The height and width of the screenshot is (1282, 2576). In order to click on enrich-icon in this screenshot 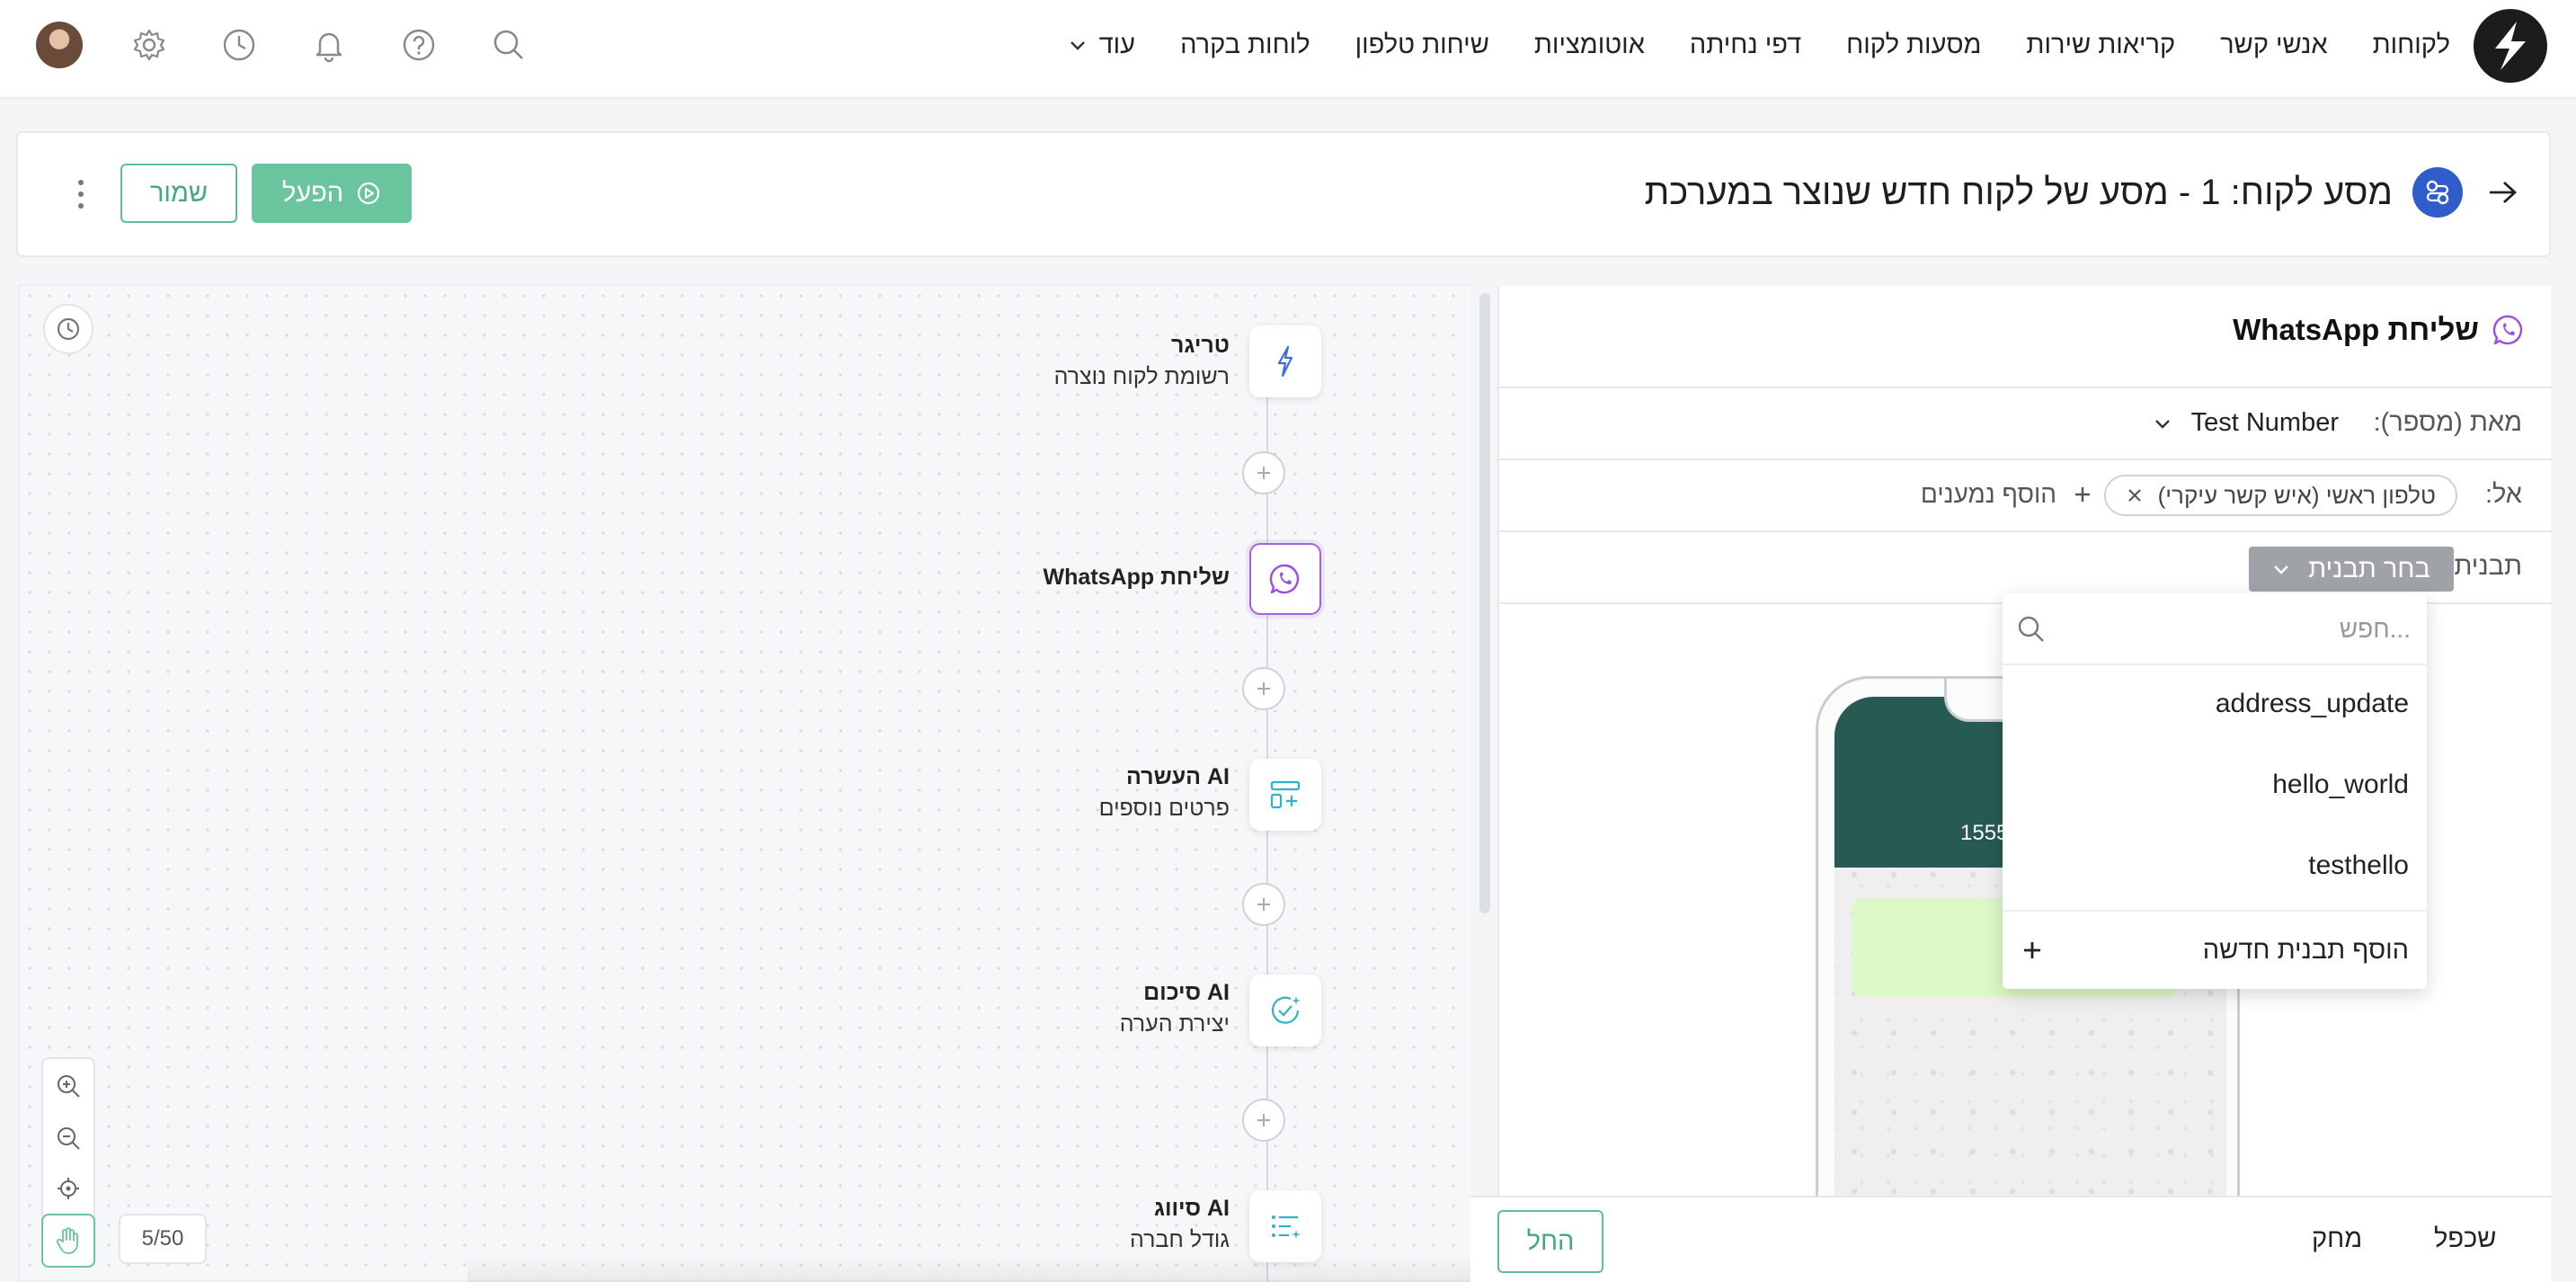, I will do `click(1285, 794)`.